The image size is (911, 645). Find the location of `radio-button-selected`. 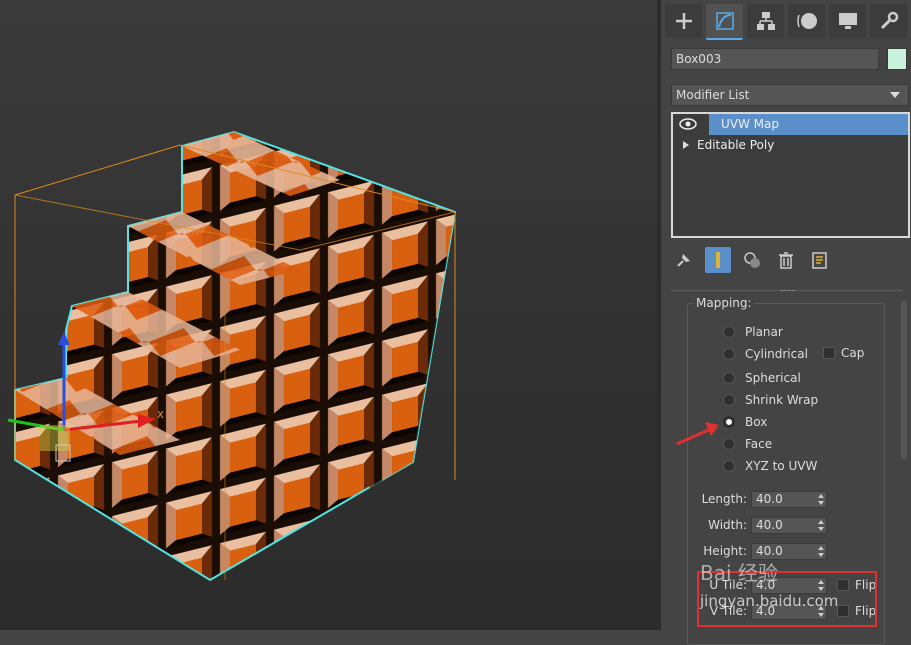

radio-button-selected is located at coordinates (729, 422).